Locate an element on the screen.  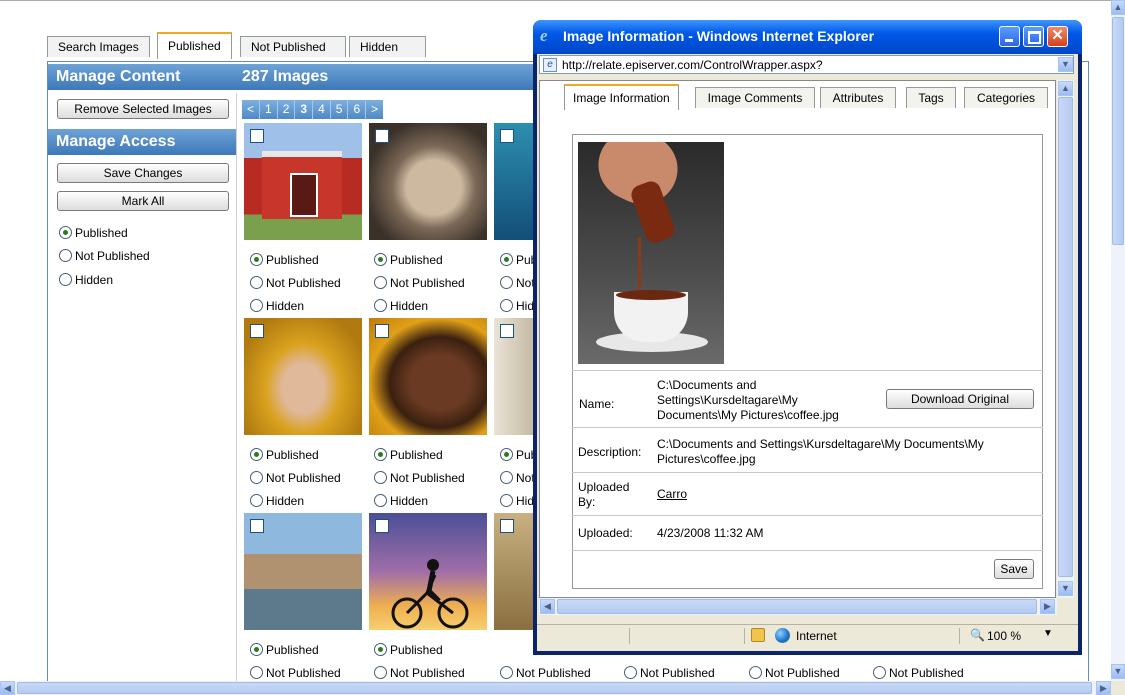
pager-page-4: 4 is located at coordinates (322, 109).